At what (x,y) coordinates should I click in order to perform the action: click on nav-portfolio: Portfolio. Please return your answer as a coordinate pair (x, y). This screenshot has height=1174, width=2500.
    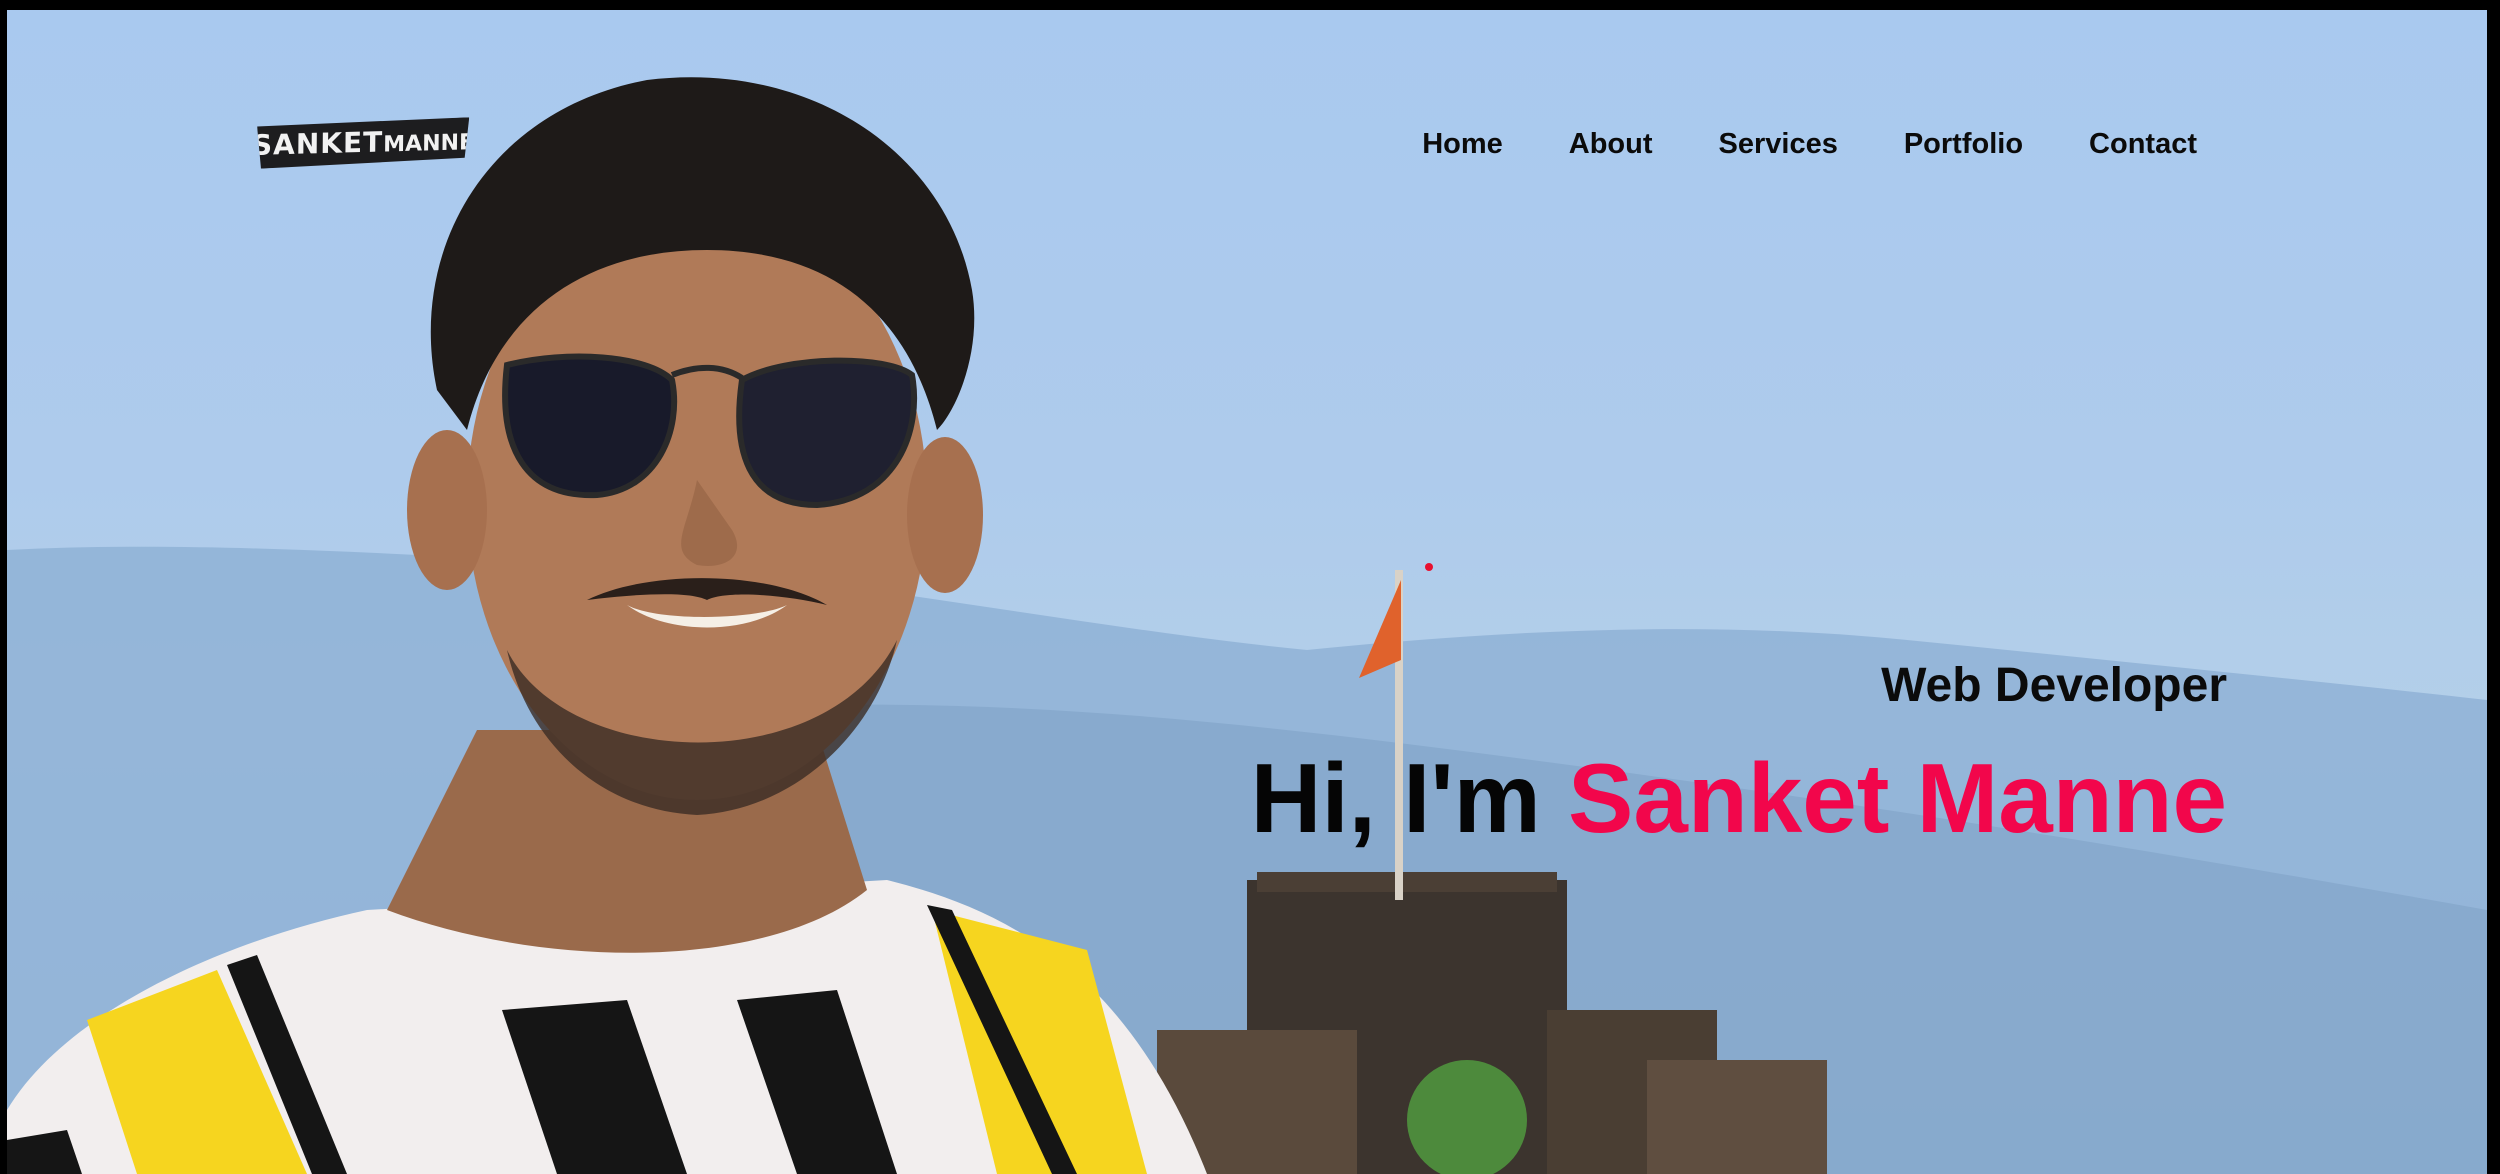
    Looking at the image, I should click on (1963, 144).